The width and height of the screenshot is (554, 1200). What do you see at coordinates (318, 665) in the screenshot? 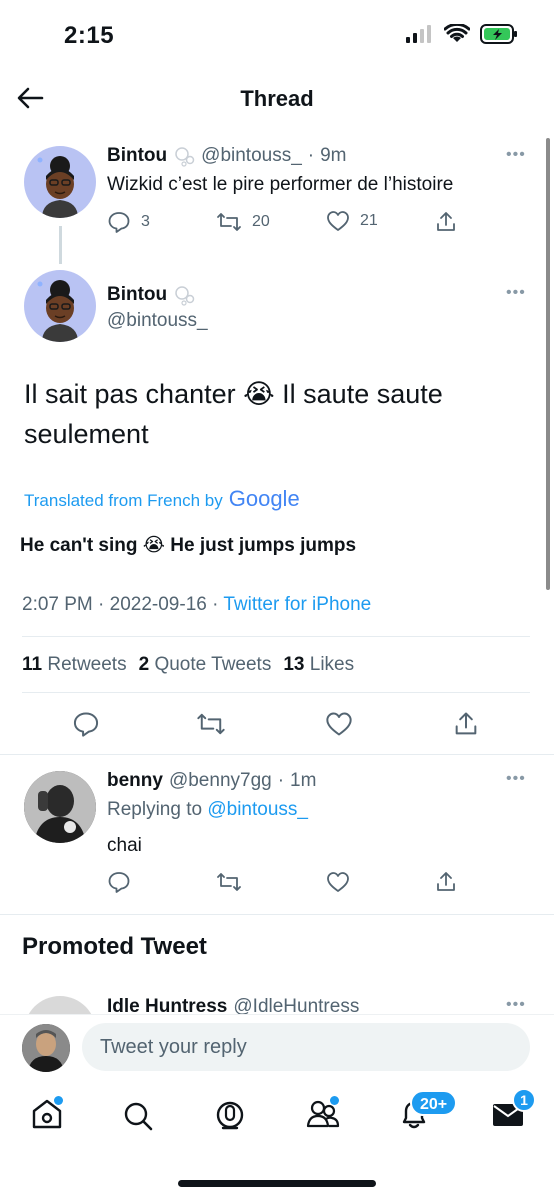
I see `likes-stat: 13 Likes` at bounding box center [318, 665].